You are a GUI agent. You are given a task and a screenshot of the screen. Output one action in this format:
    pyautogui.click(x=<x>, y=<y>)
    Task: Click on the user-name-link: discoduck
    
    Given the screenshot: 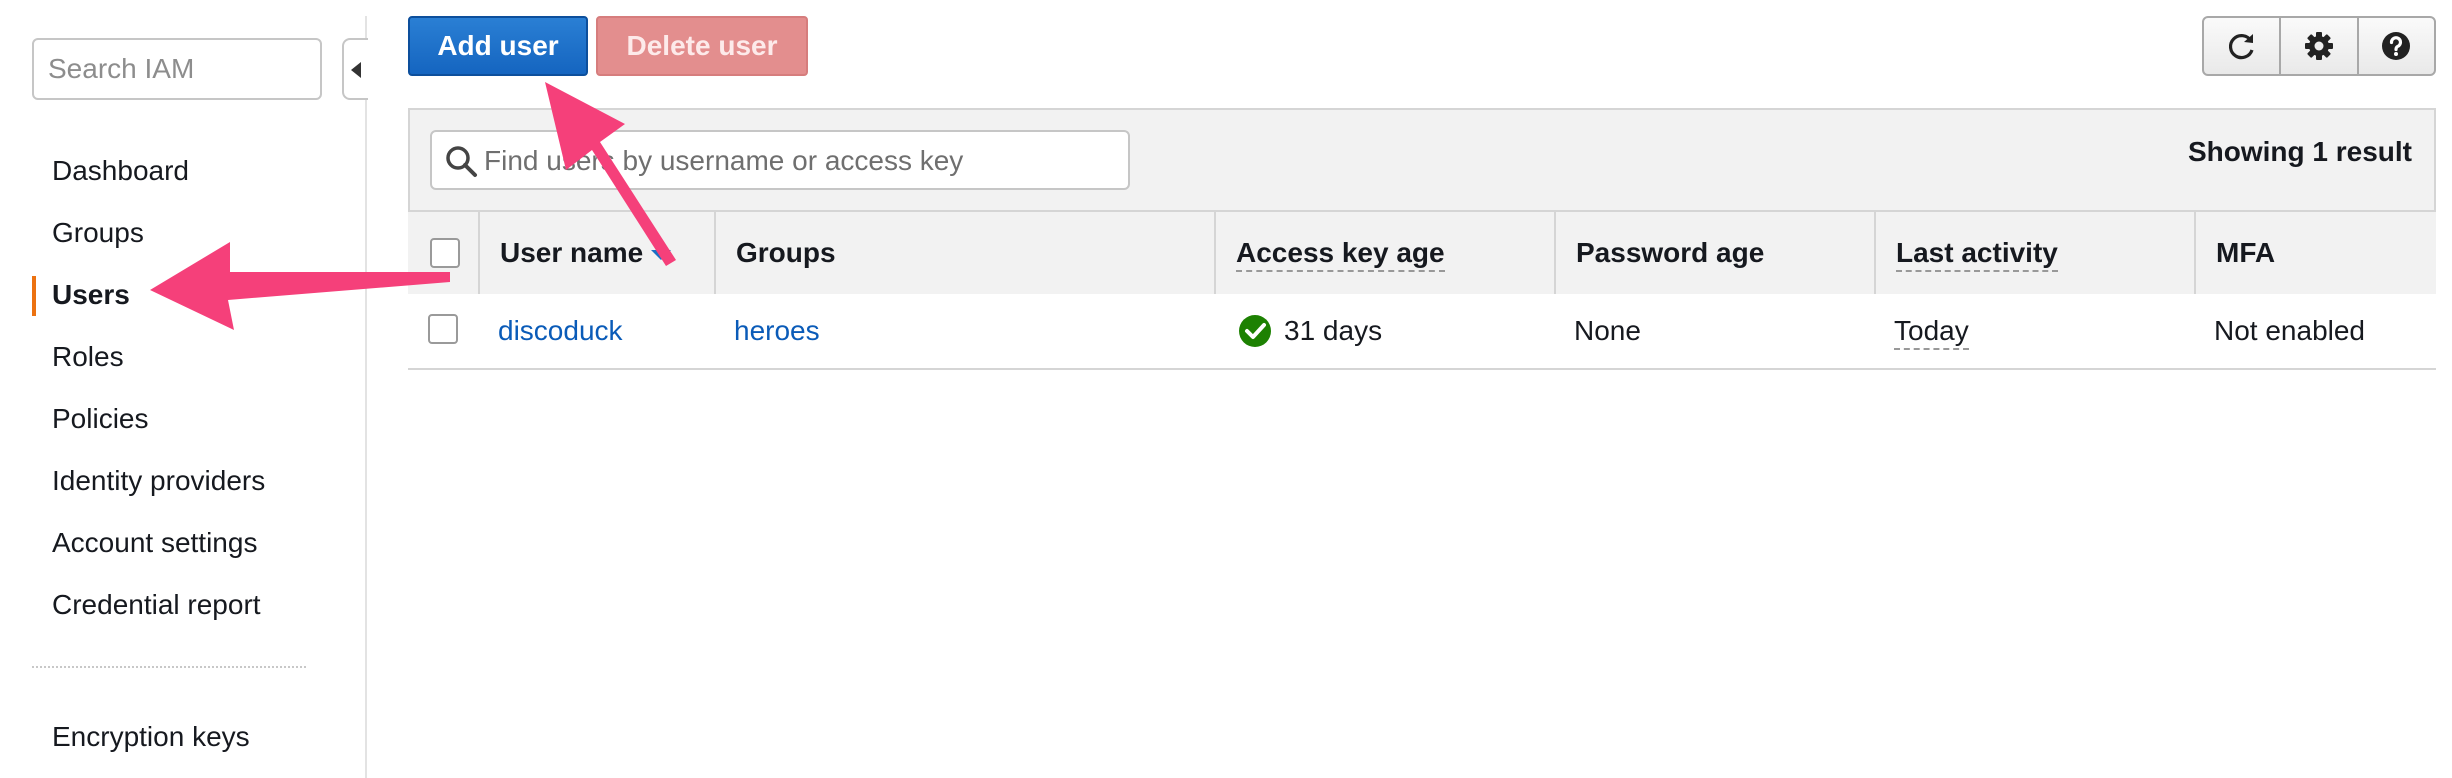 What is the action you would take?
    pyautogui.click(x=560, y=331)
    